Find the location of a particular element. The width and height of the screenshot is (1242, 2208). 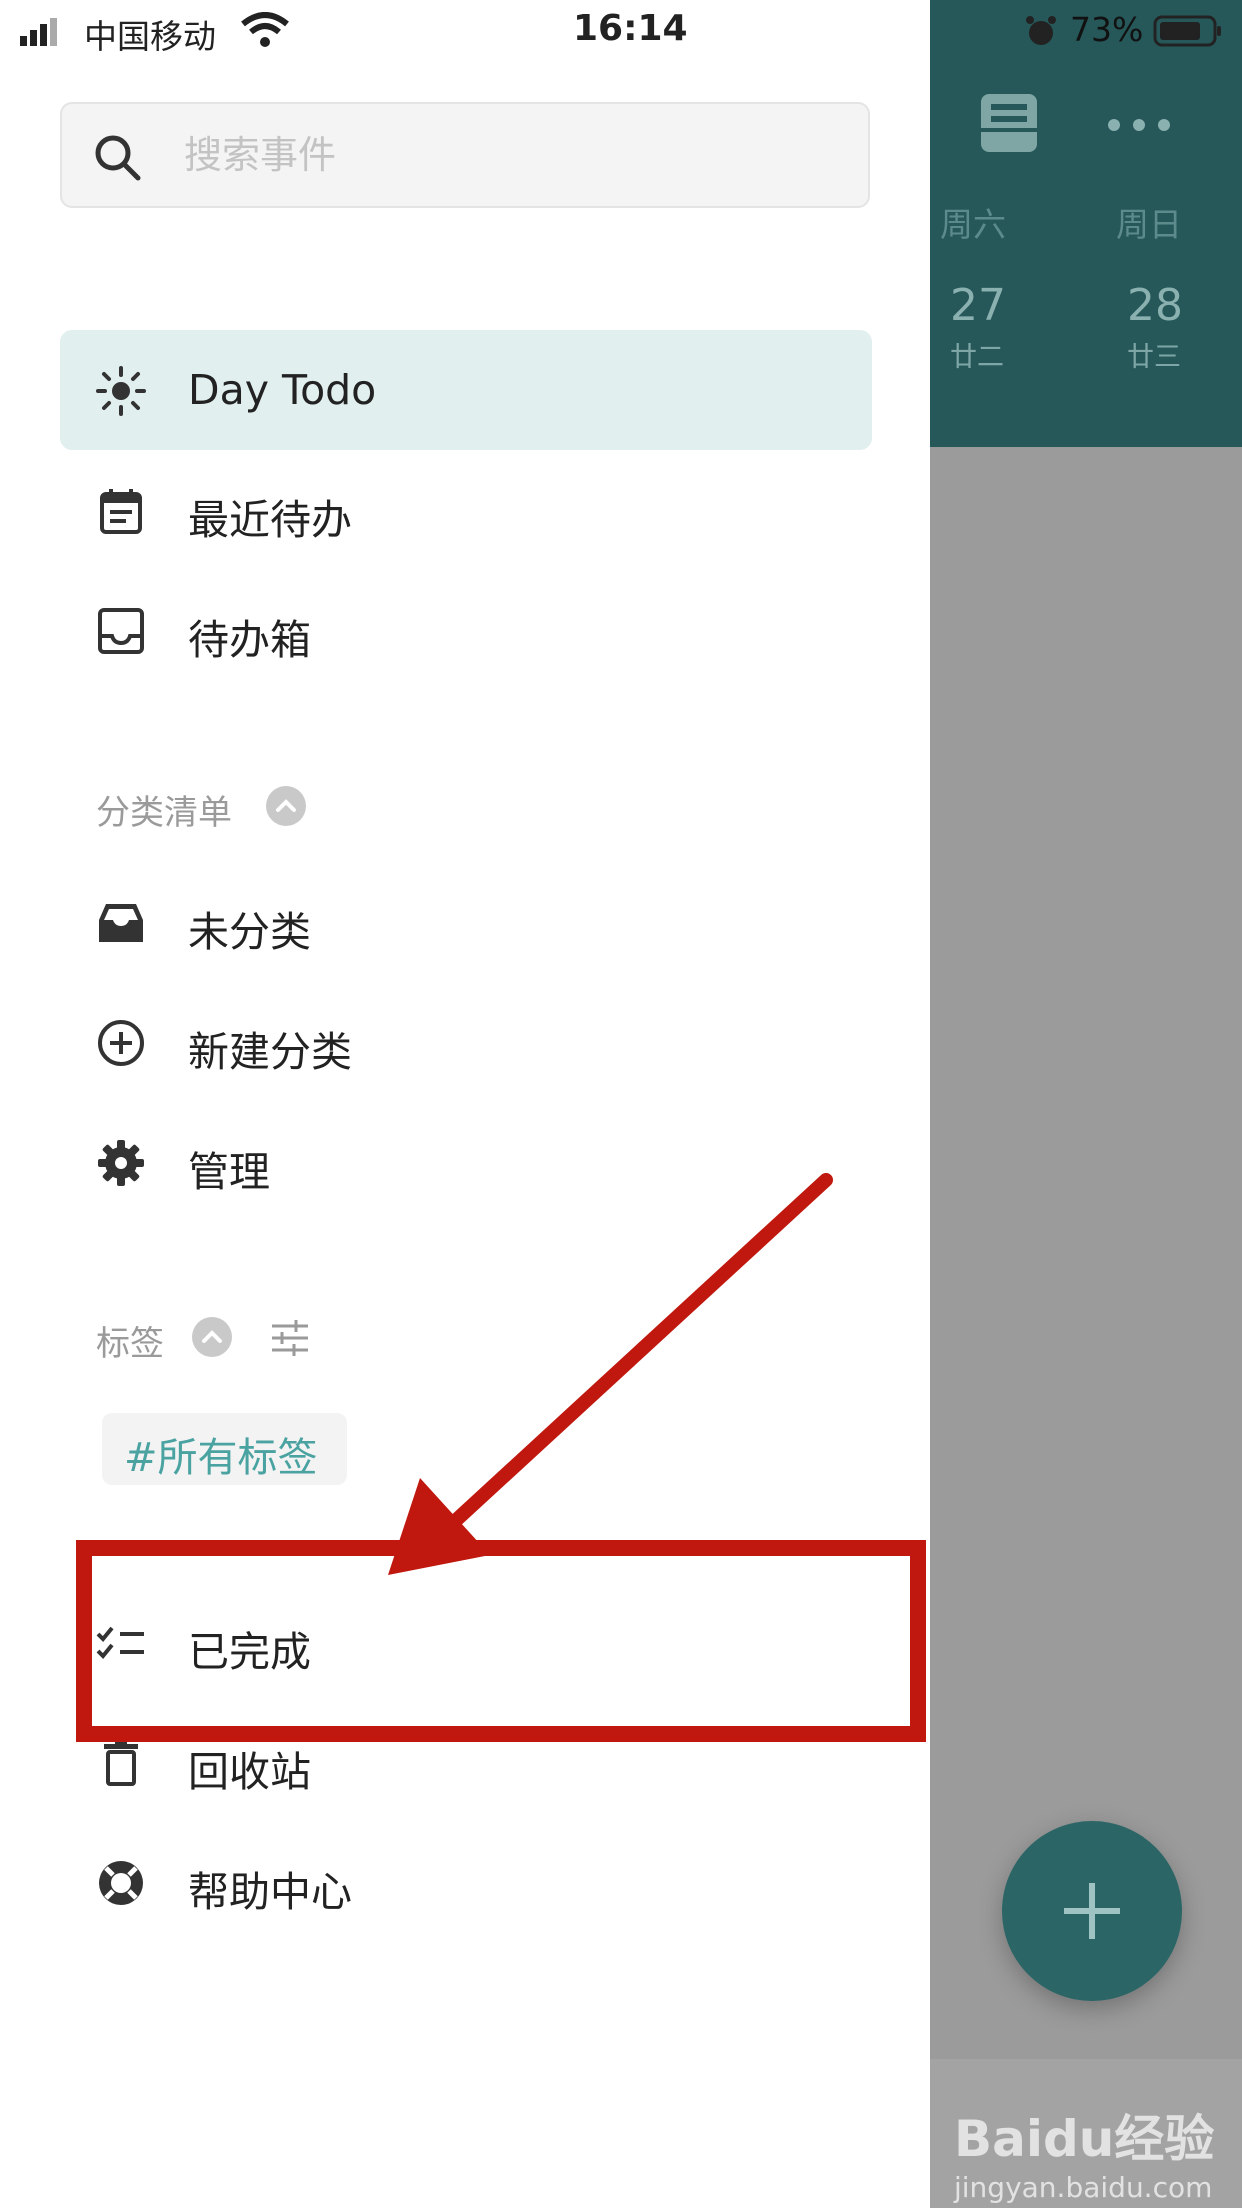

nav-item-day-todo: Day Todo is located at coordinates (466, 390).